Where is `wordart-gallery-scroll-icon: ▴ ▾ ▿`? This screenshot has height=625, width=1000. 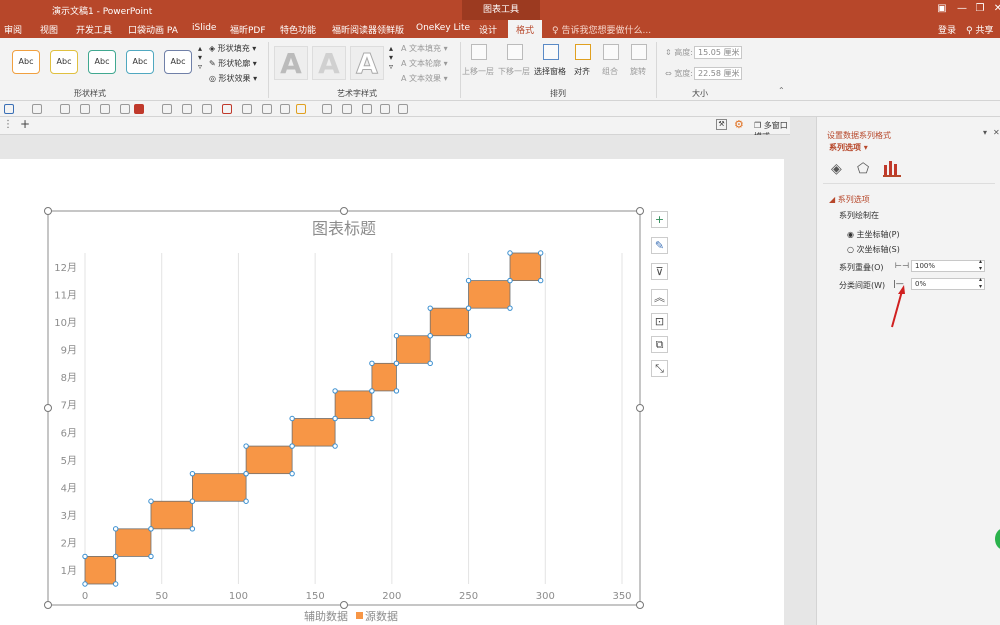 wordart-gallery-scroll-icon: ▴ ▾ ▿ is located at coordinates (391, 57).